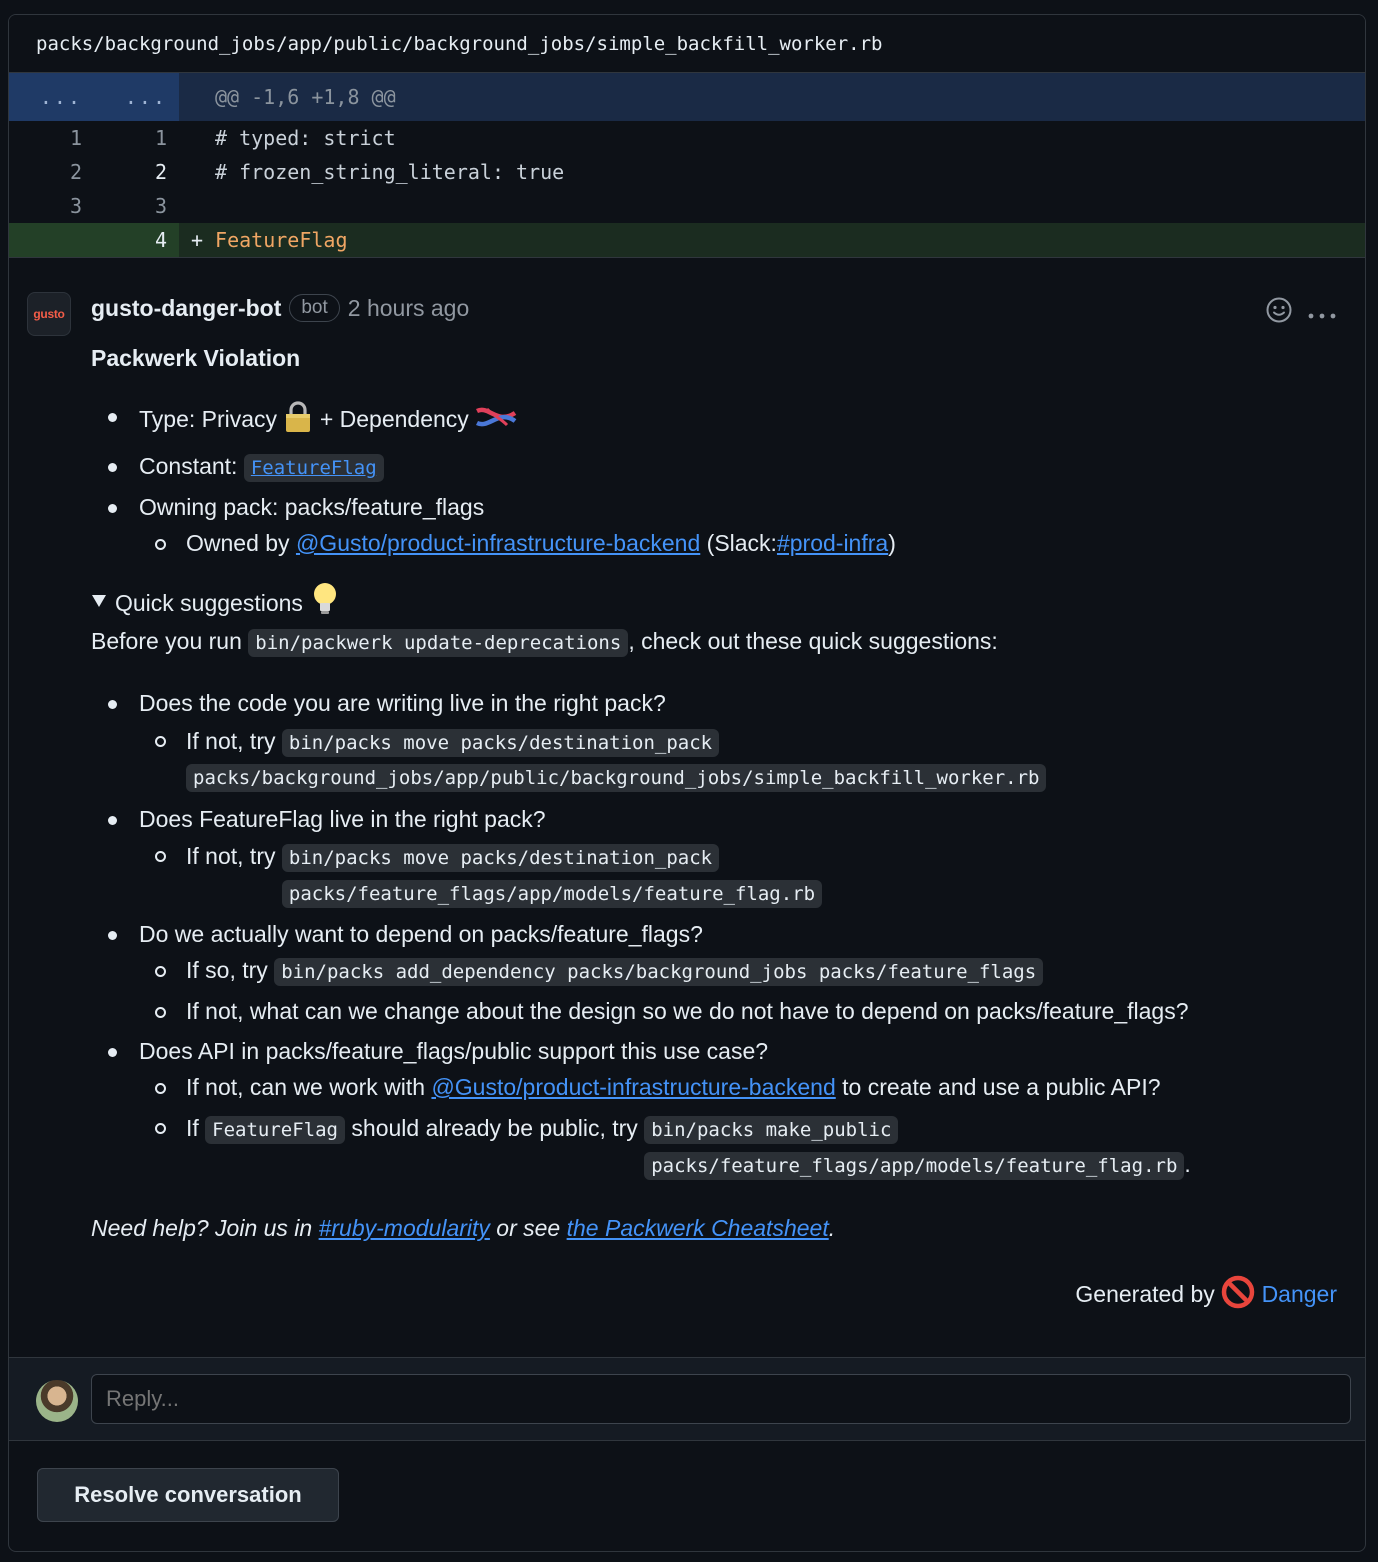 The image size is (1378, 1562). I want to click on timestamp: 2 hours ago, so click(408, 308).